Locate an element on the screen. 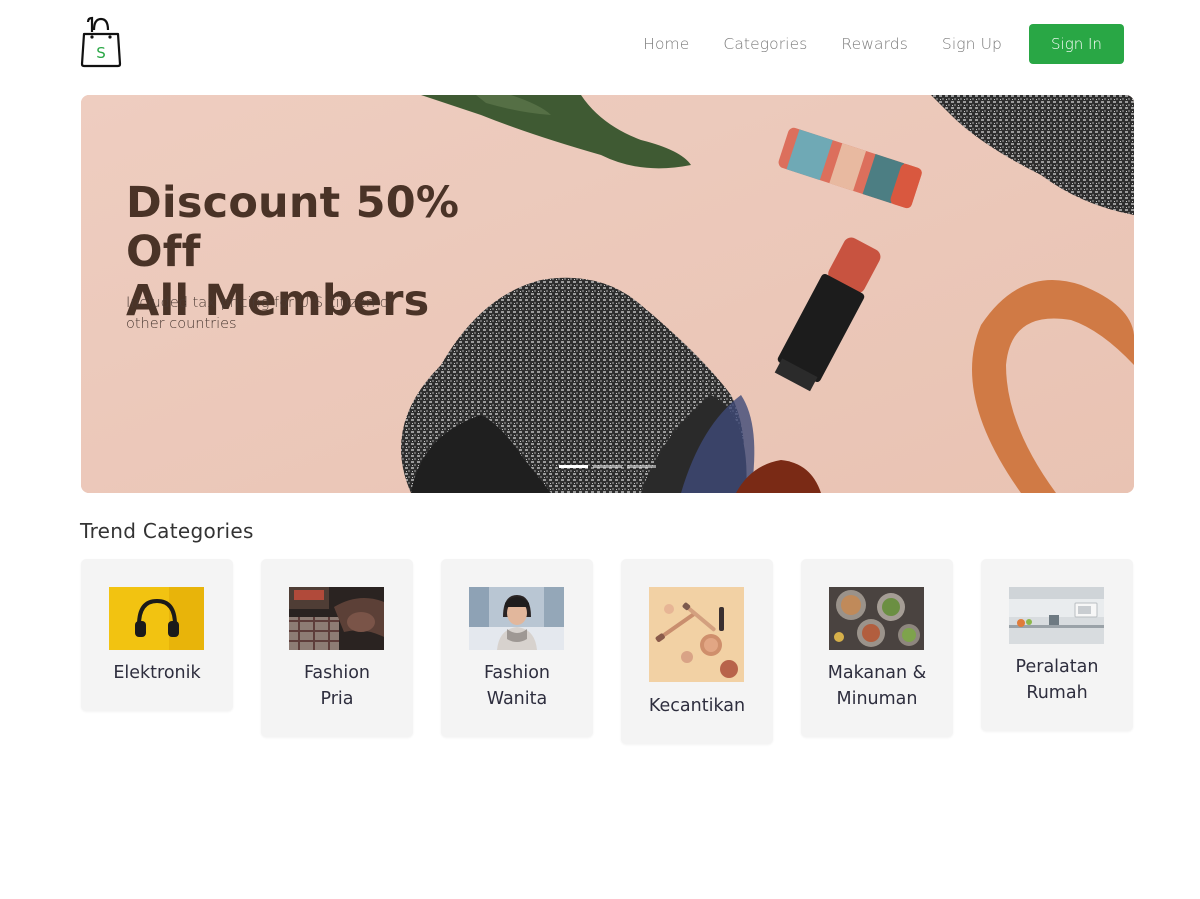  category-label: Fashion Wanita is located at coordinates (517, 686).